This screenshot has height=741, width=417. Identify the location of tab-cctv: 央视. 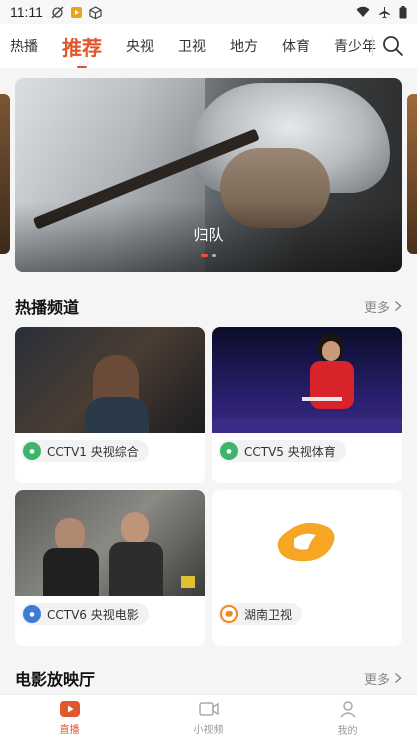
(140, 46).